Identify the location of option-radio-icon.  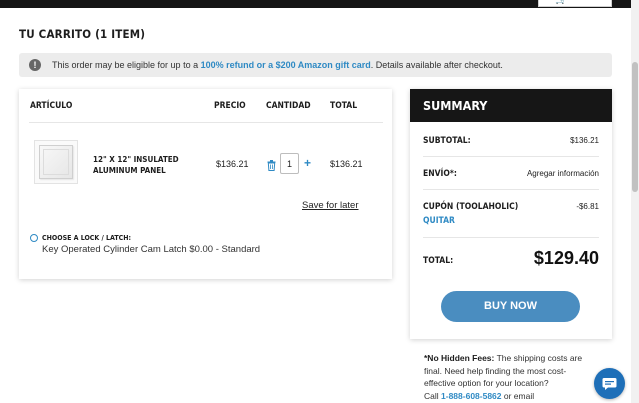
(34, 238).